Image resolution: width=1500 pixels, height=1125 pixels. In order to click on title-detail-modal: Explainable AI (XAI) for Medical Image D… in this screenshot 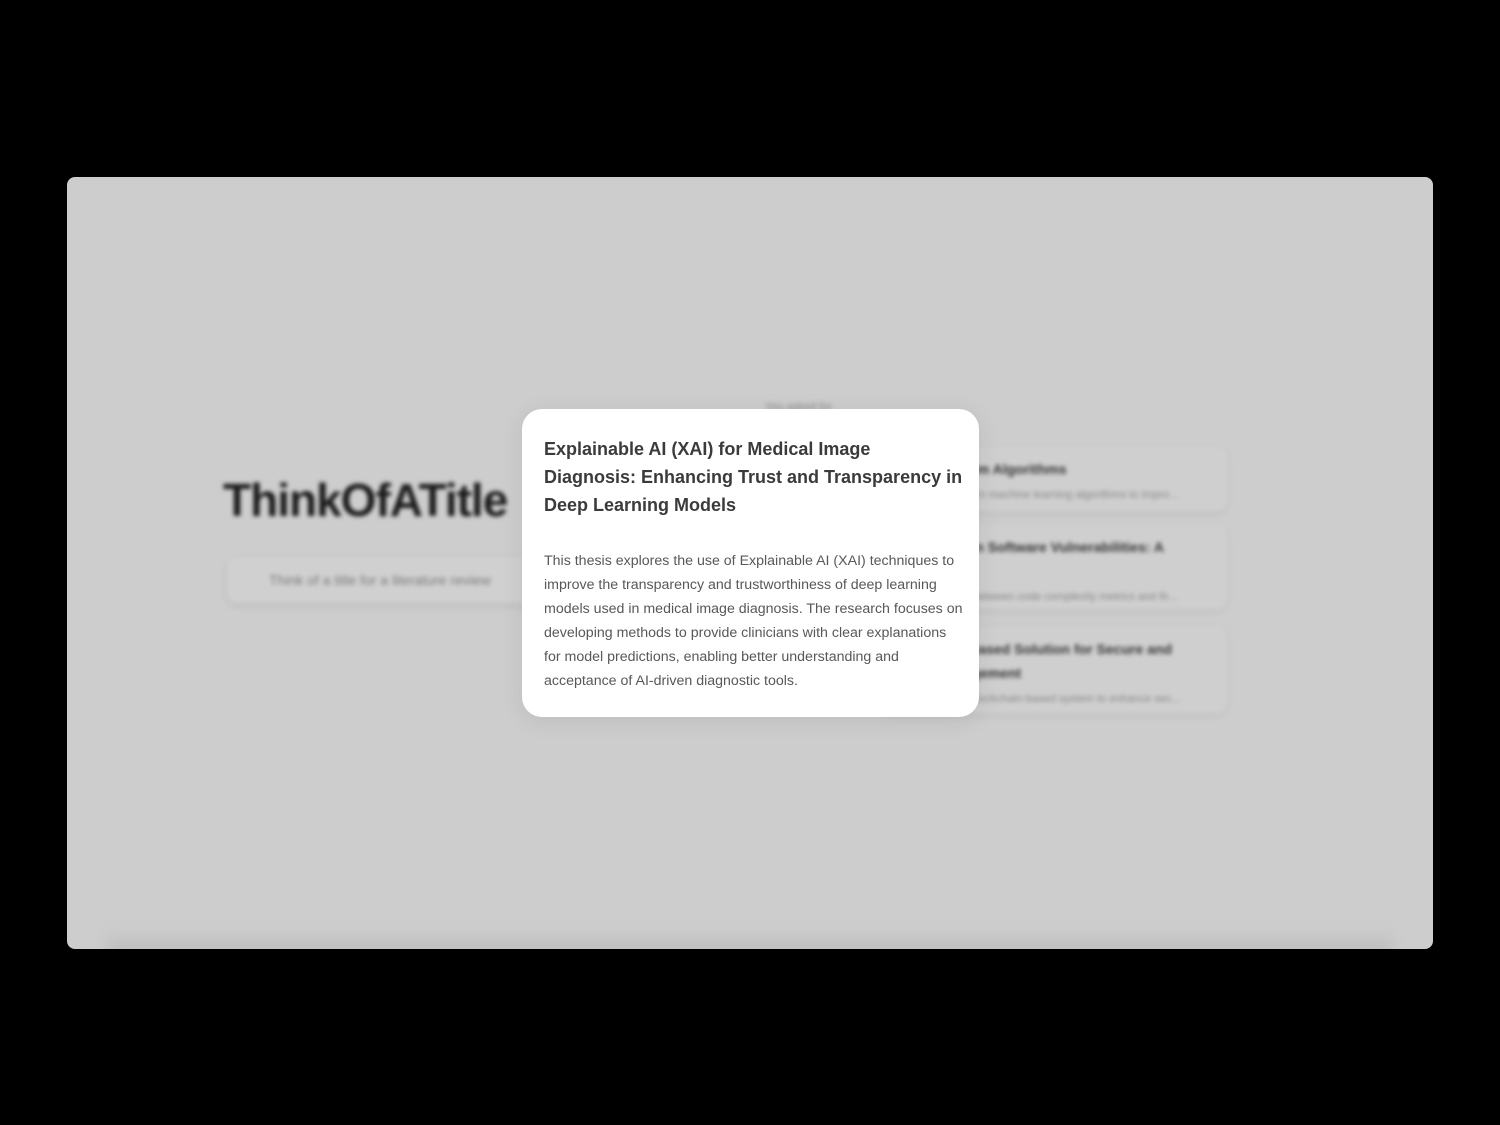, I will do `click(750, 563)`.